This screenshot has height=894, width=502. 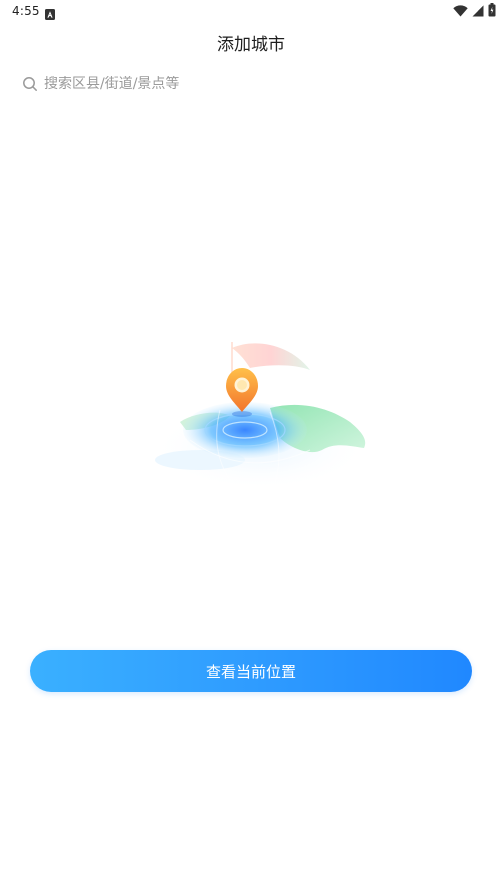 I want to click on status-time: 4:55, so click(x=26, y=11).